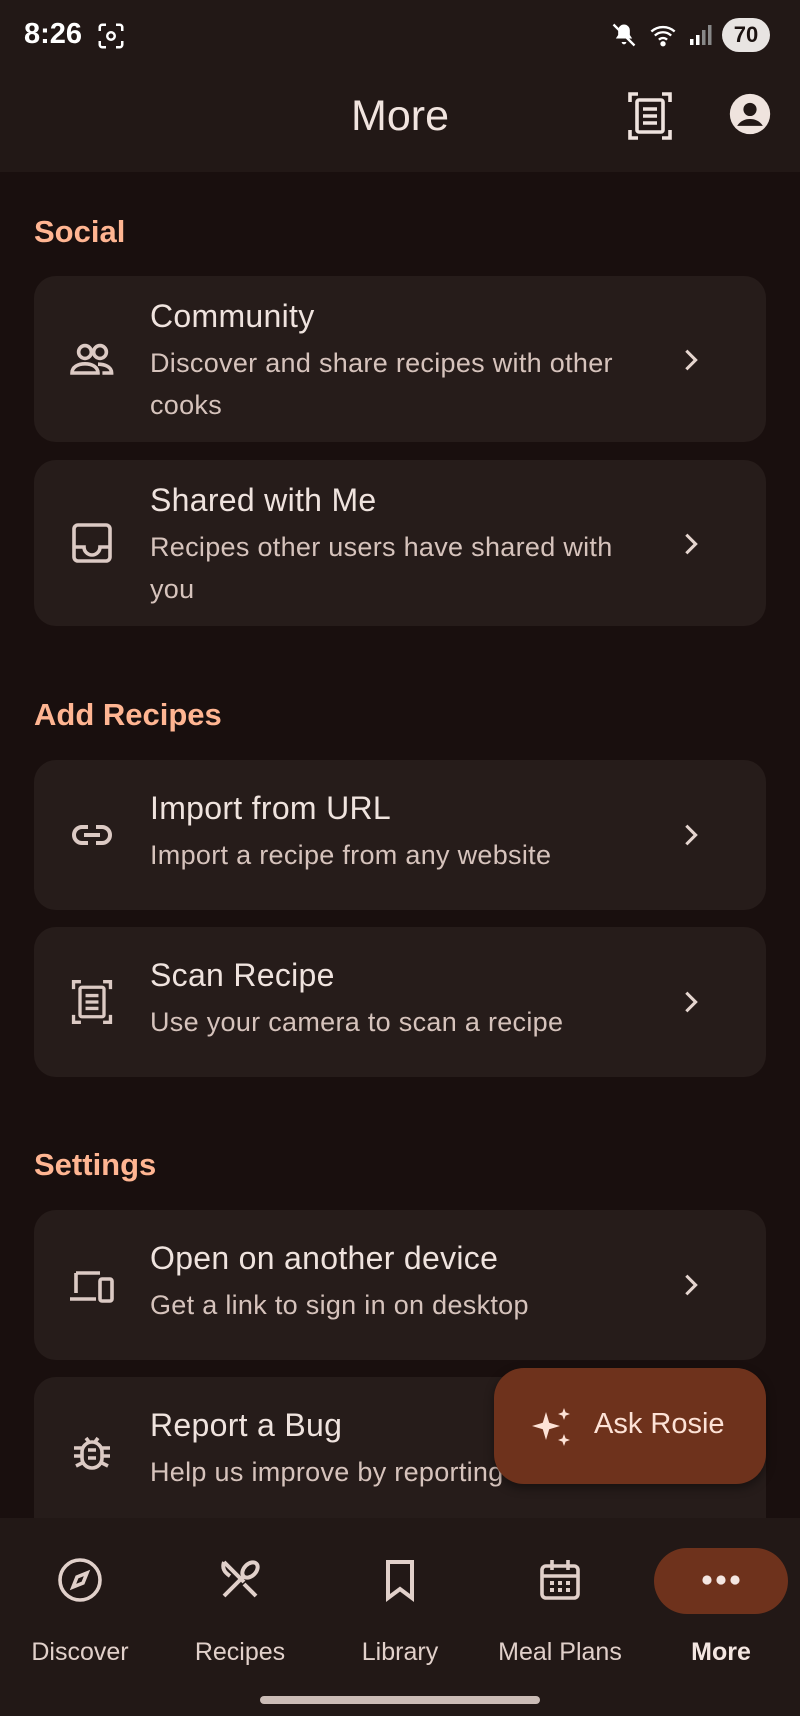 The height and width of the screenshot is (1716, 800). Describe the element at coordinates (724, 1592) in the screenshot. I see `nav-item-more: More` at that location.